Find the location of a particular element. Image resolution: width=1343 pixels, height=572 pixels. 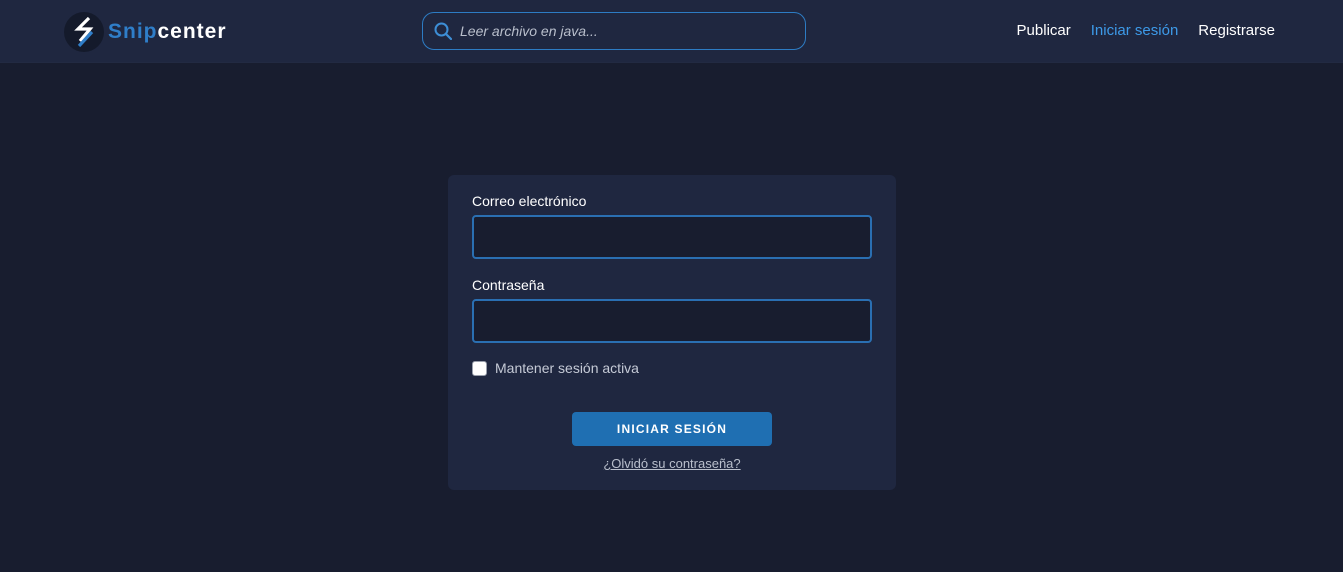

email-field is located at coordinates (672, 237).